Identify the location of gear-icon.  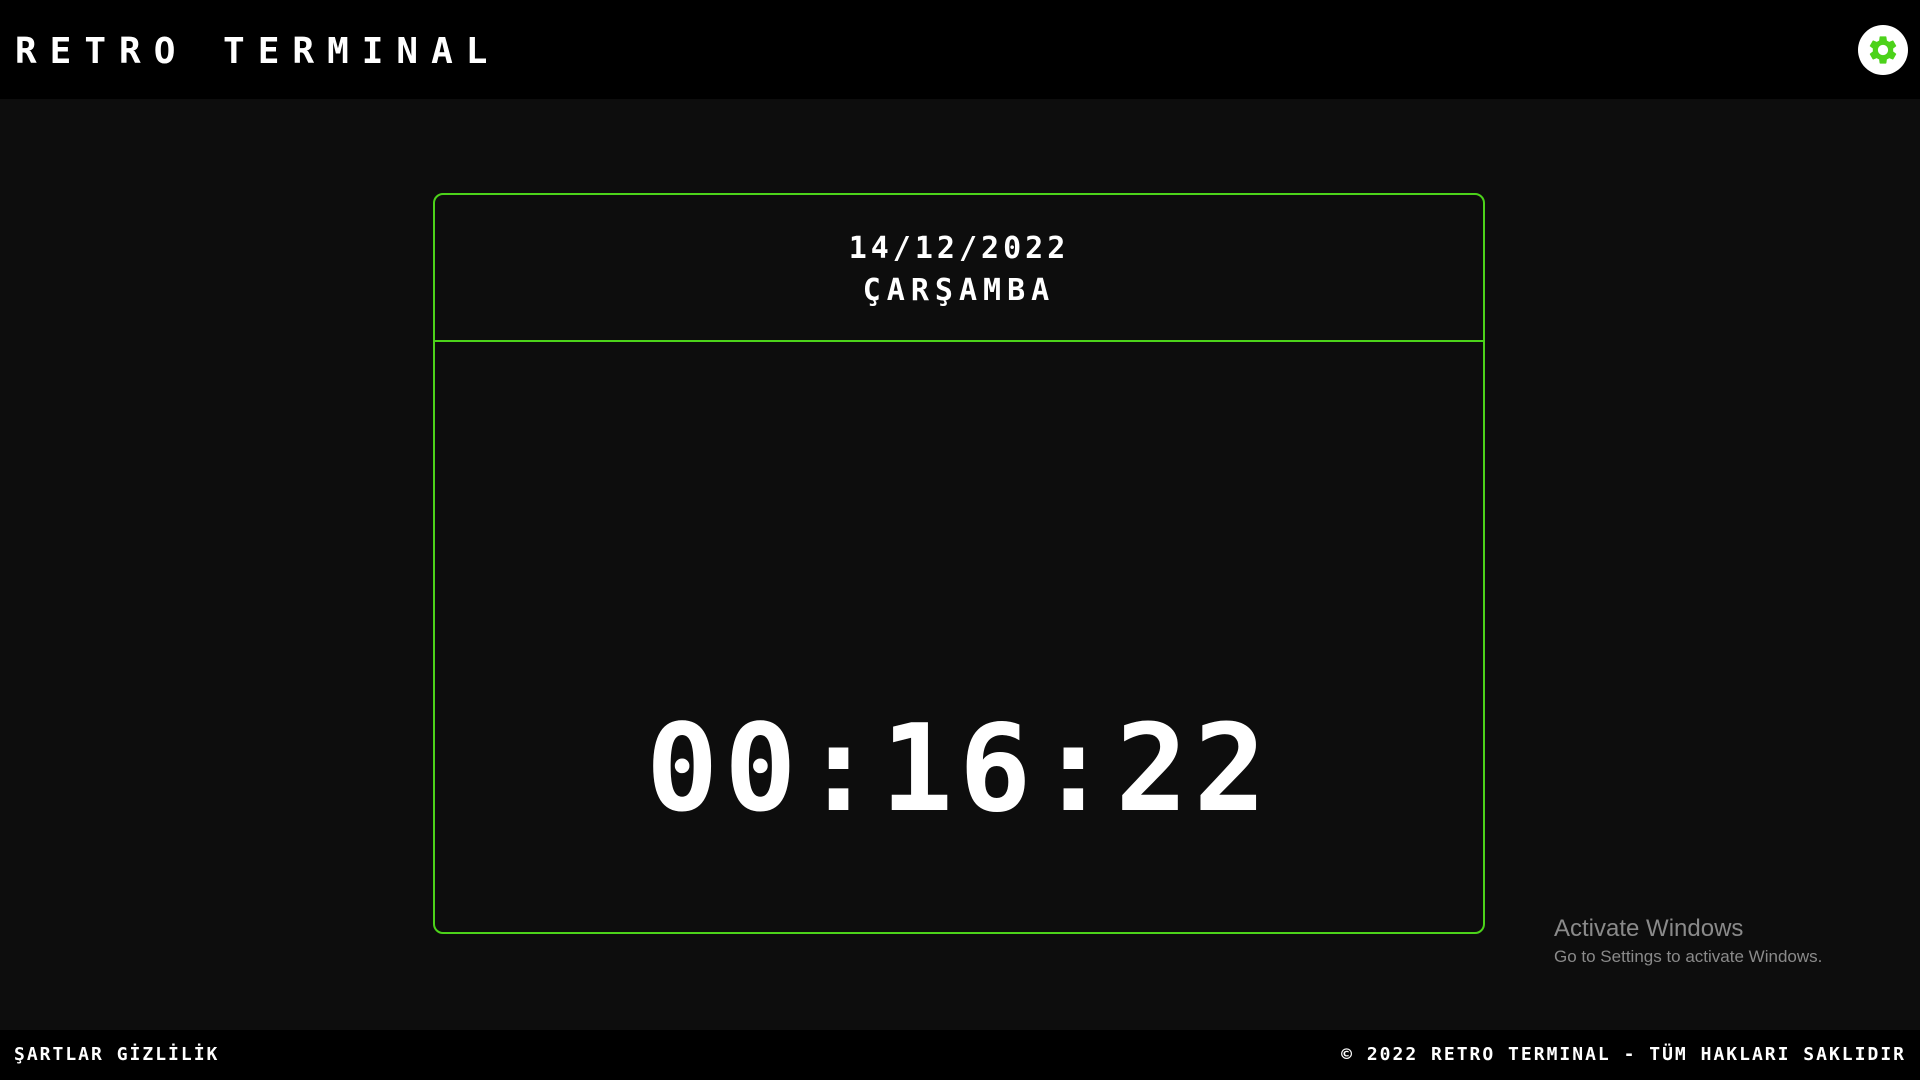
(1883, 50).